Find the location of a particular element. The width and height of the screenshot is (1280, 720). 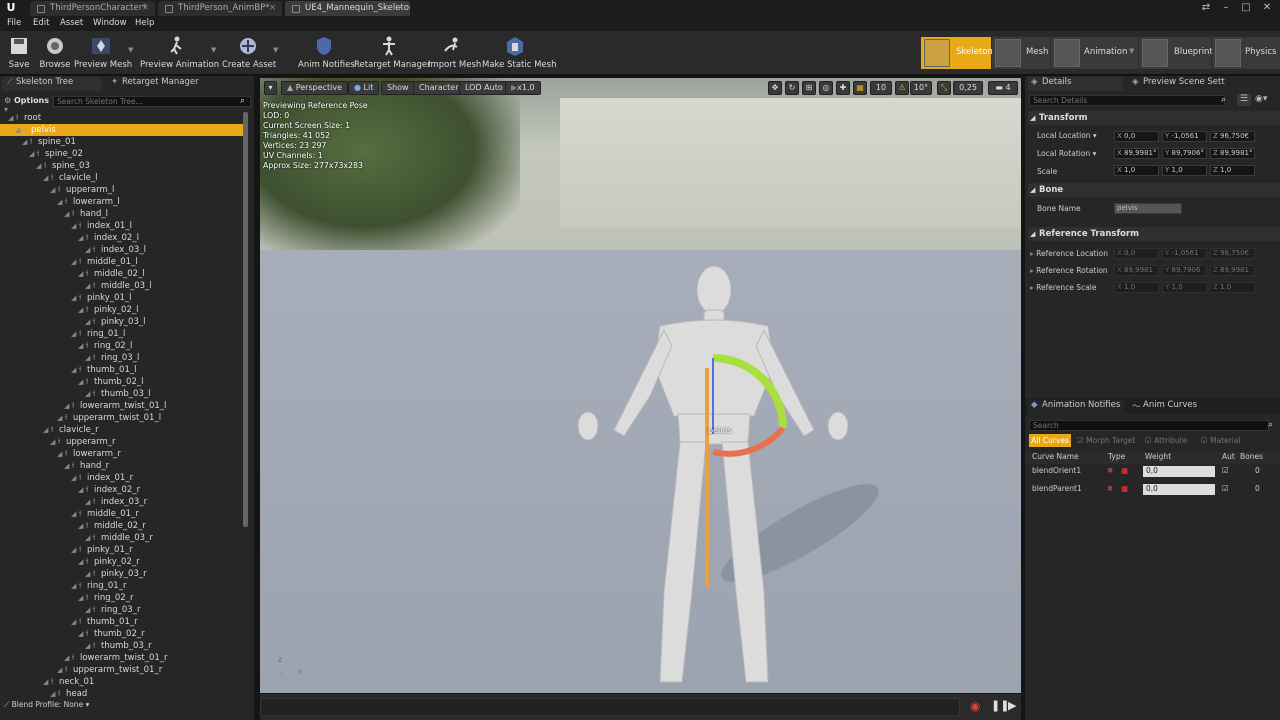

mode-mesh: Mesh is located at coordinates (1021, 53).